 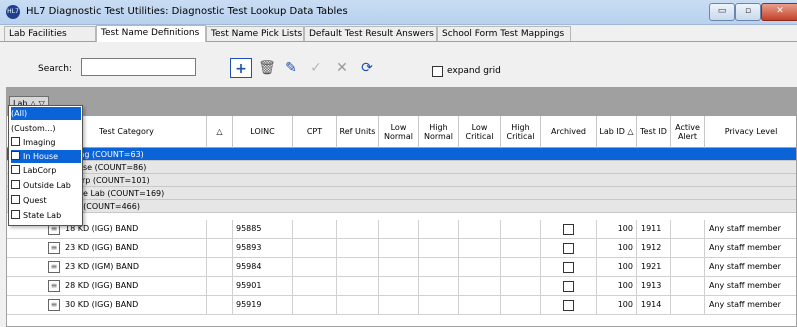 What do you see at coordinates (654, 267) in the screenshot?
I see `cell-test-id: 1921` at bounding box center [654, 267].